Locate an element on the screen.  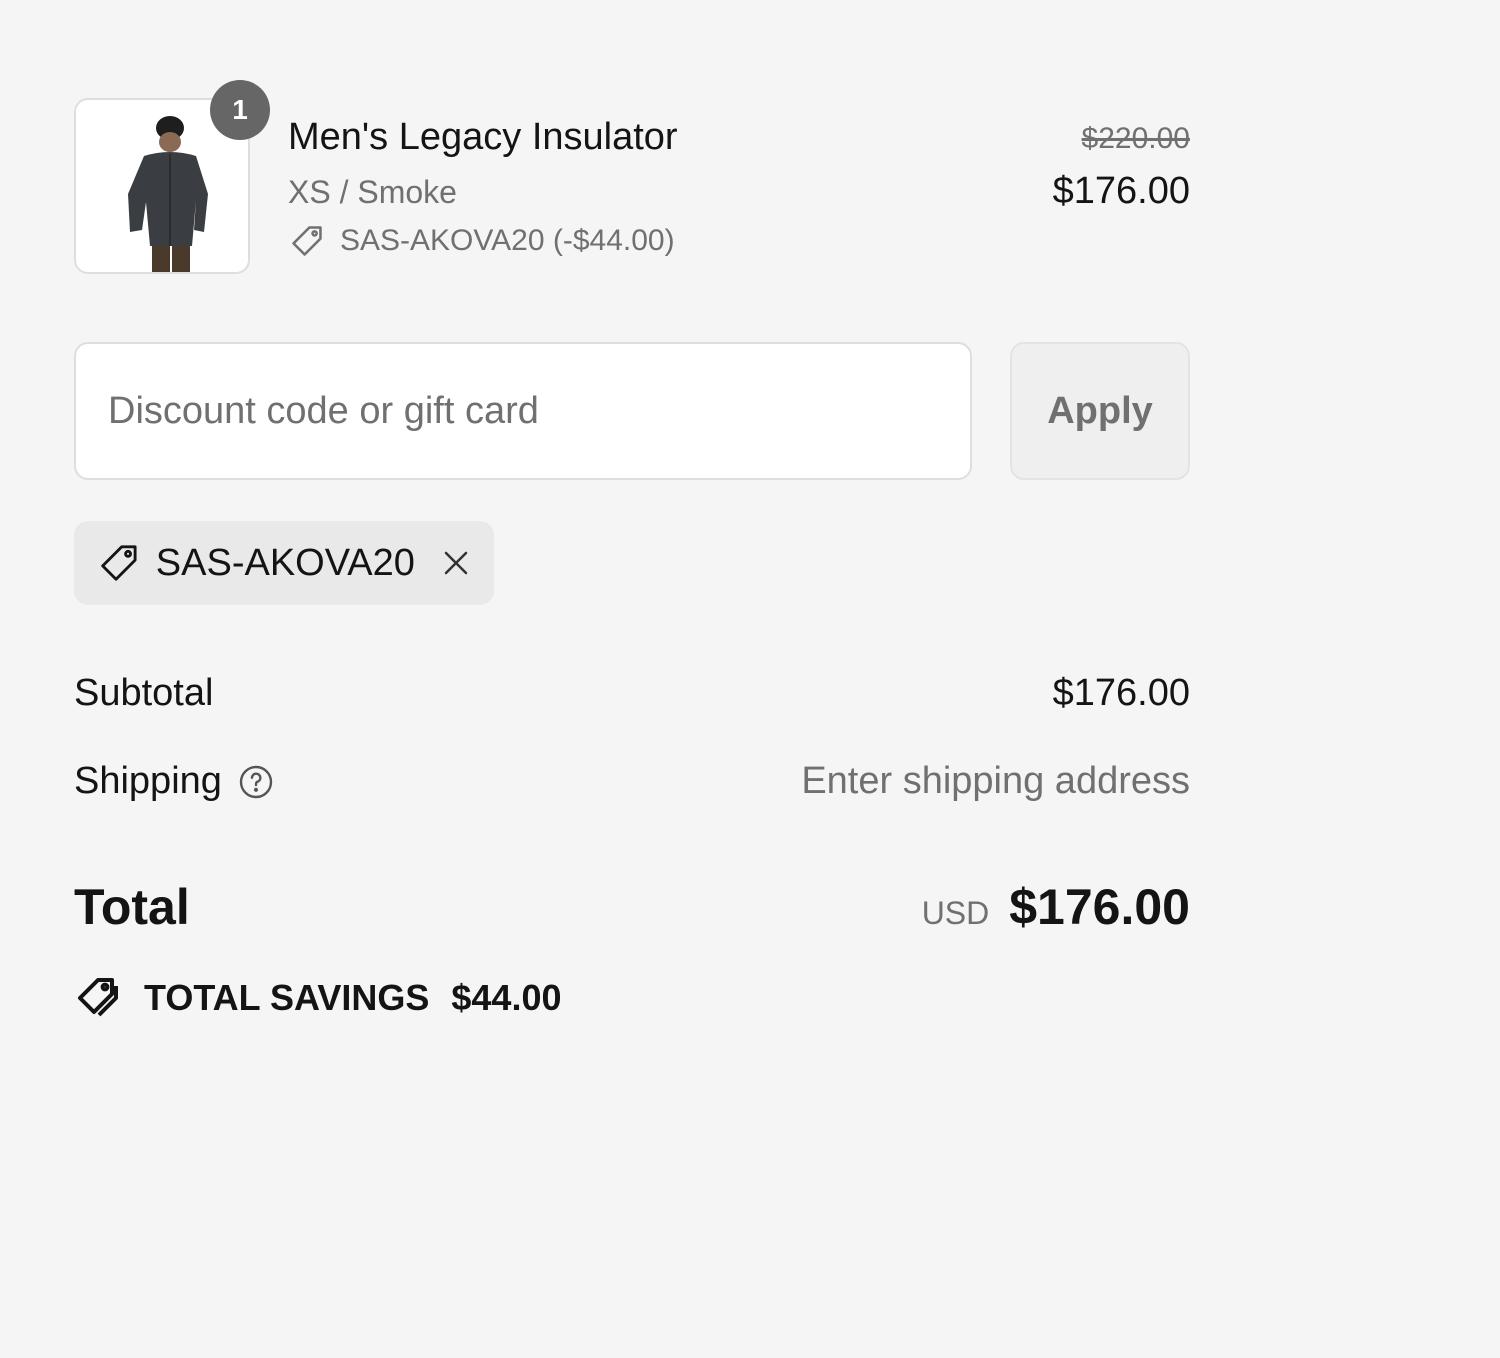
current-price: $176.00 is located at coordinates (1121, 191).